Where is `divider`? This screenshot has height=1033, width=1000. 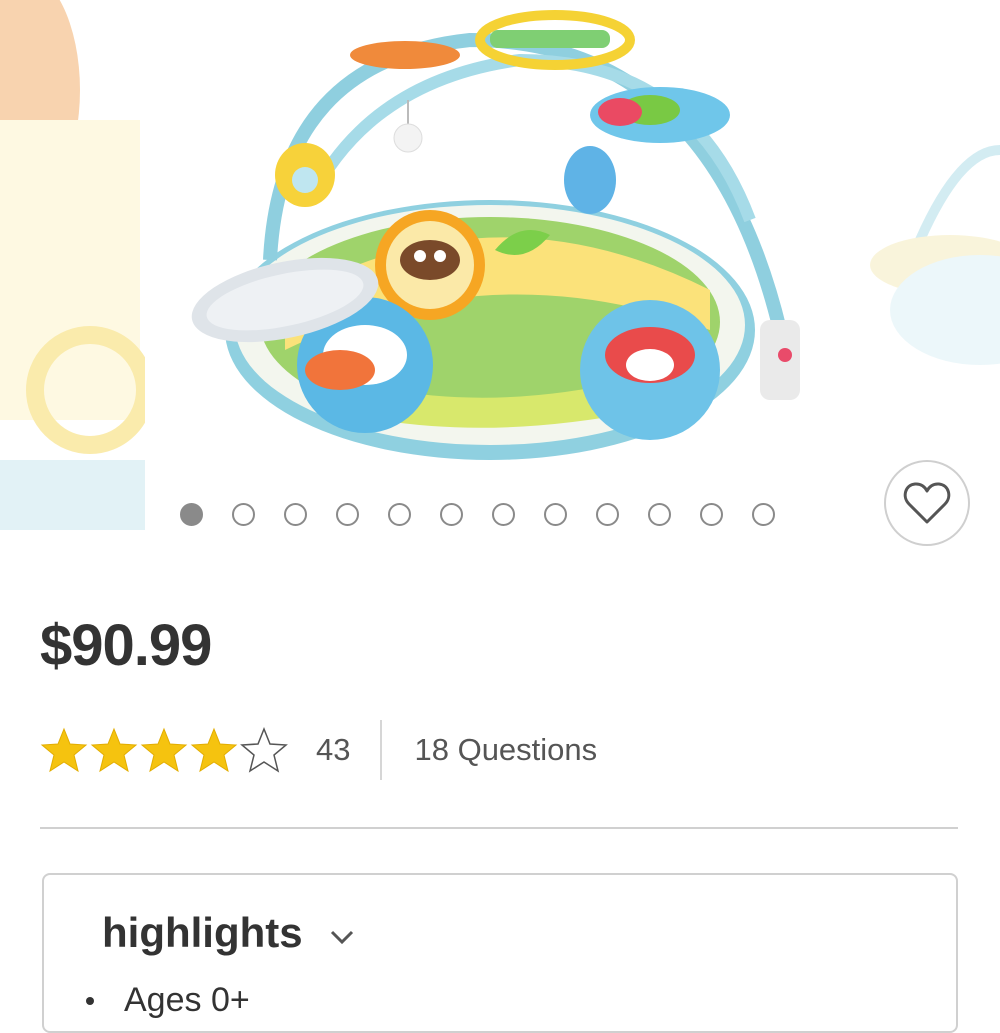
divider is located at coordinates (381, 750).